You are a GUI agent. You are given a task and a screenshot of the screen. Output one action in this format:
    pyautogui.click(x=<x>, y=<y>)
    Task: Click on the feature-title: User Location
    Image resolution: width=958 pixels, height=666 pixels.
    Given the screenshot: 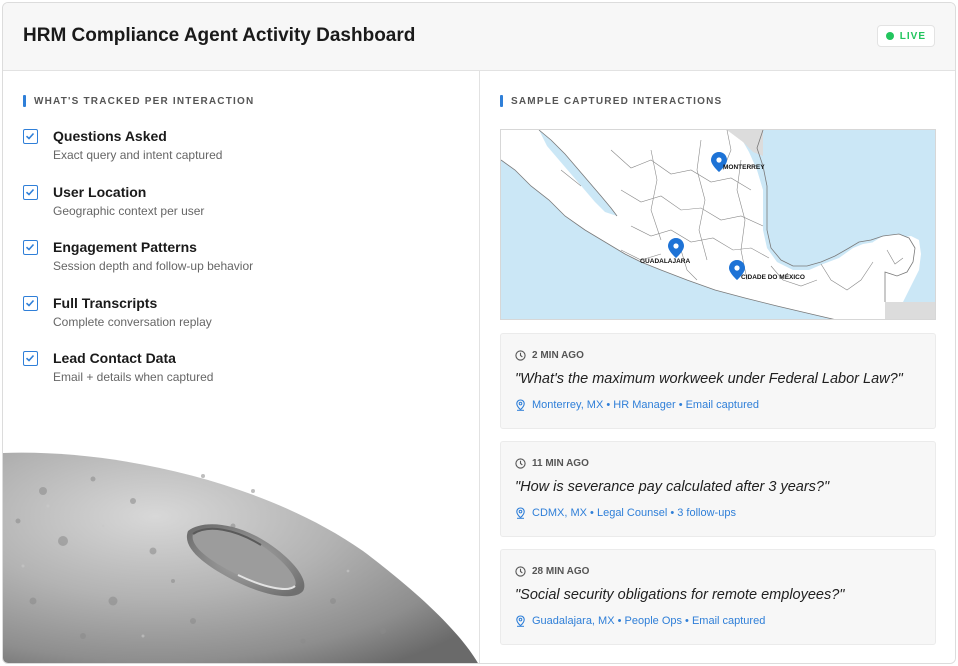 What is the action you would take?
    pyautogui.click(x=100, y=191)
    